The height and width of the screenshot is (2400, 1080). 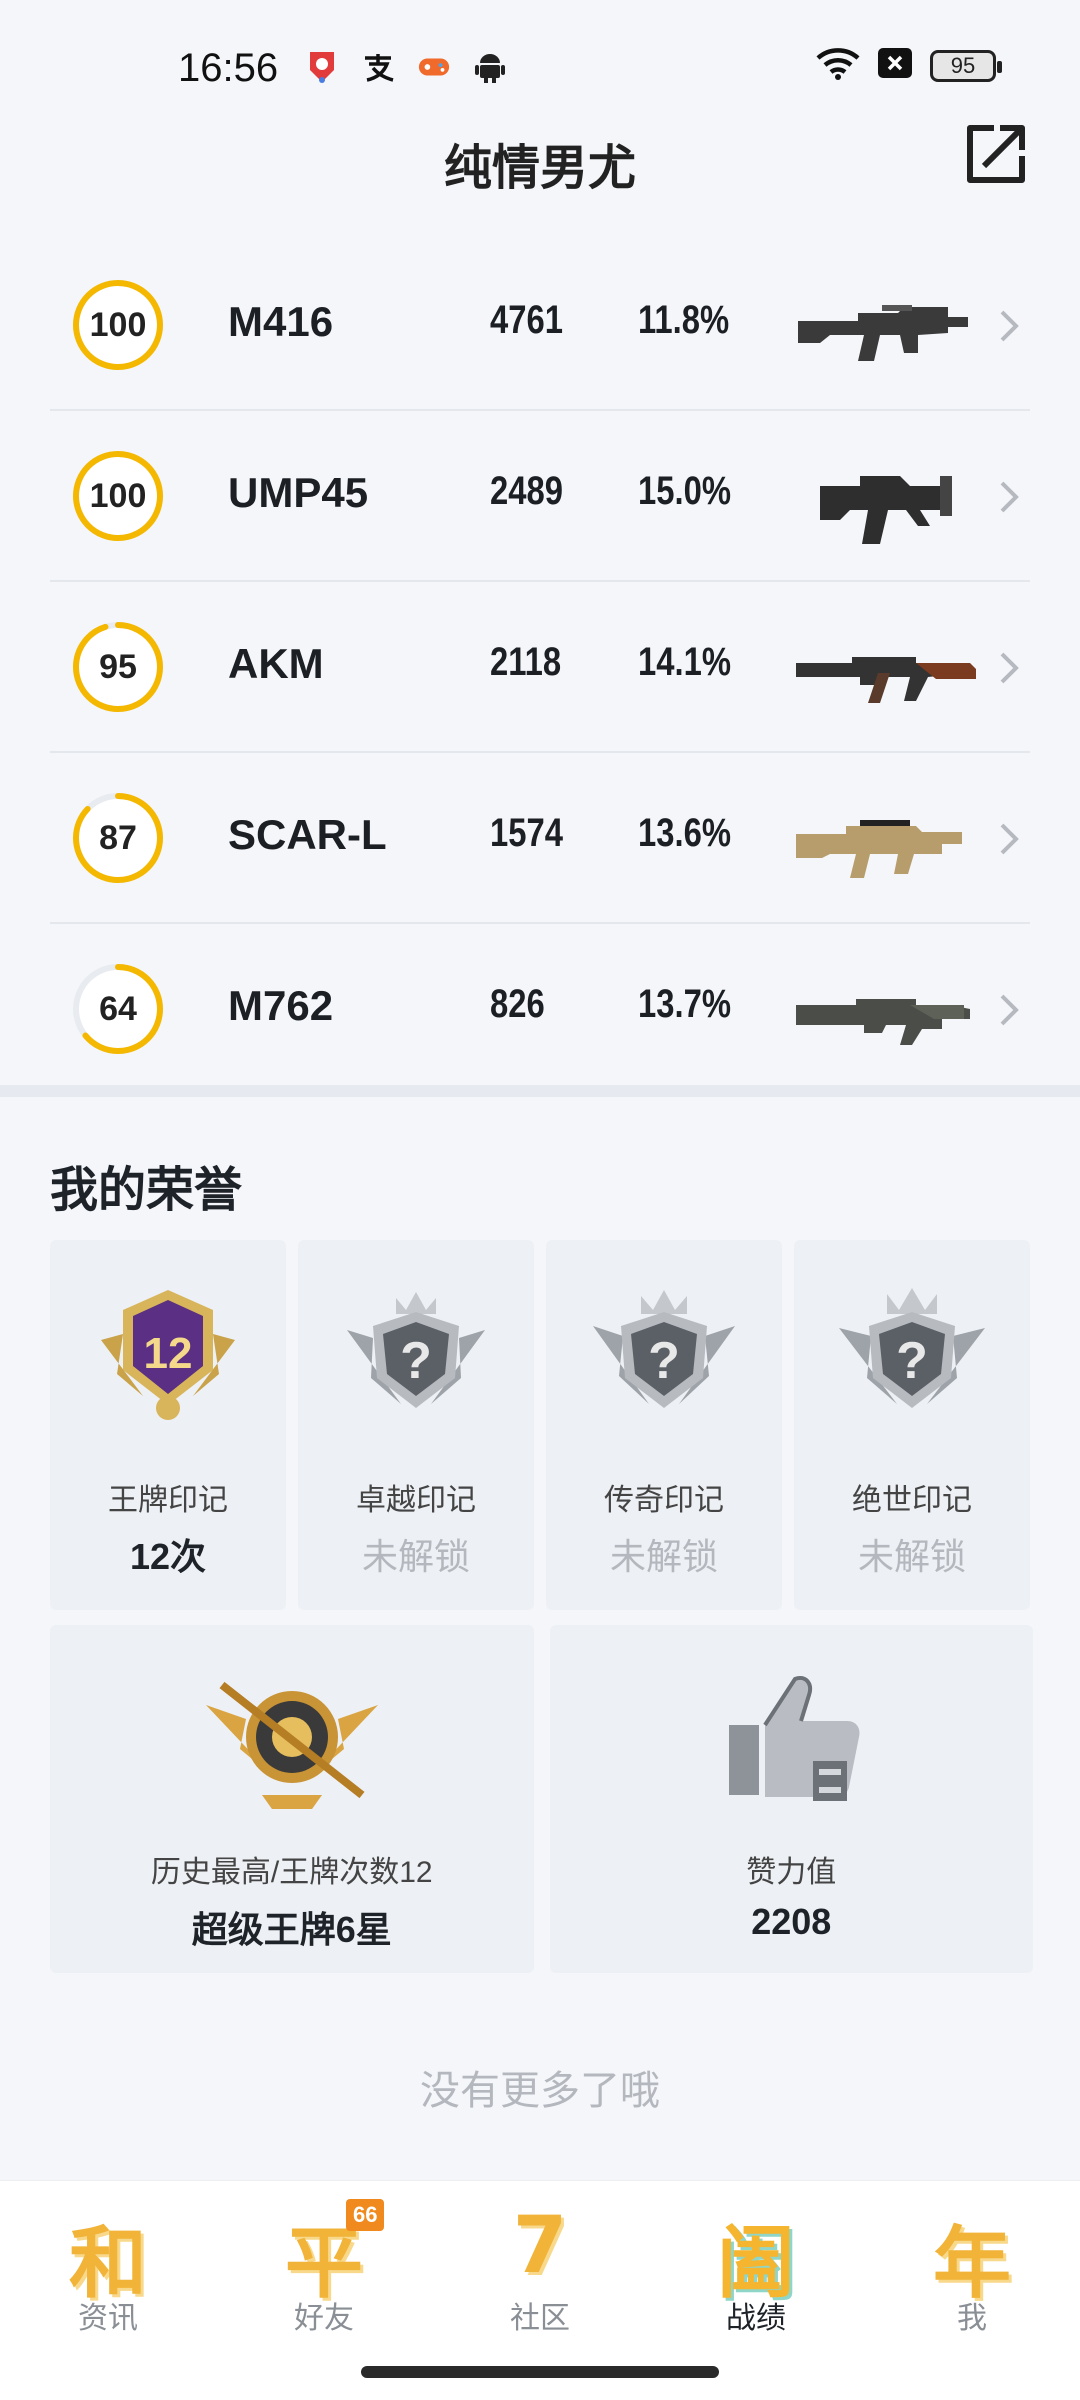 What do you see at coordinates (118, 1009) in the screenshot?
I see `weapon-score: 64` at bounding box center [118, 1009].